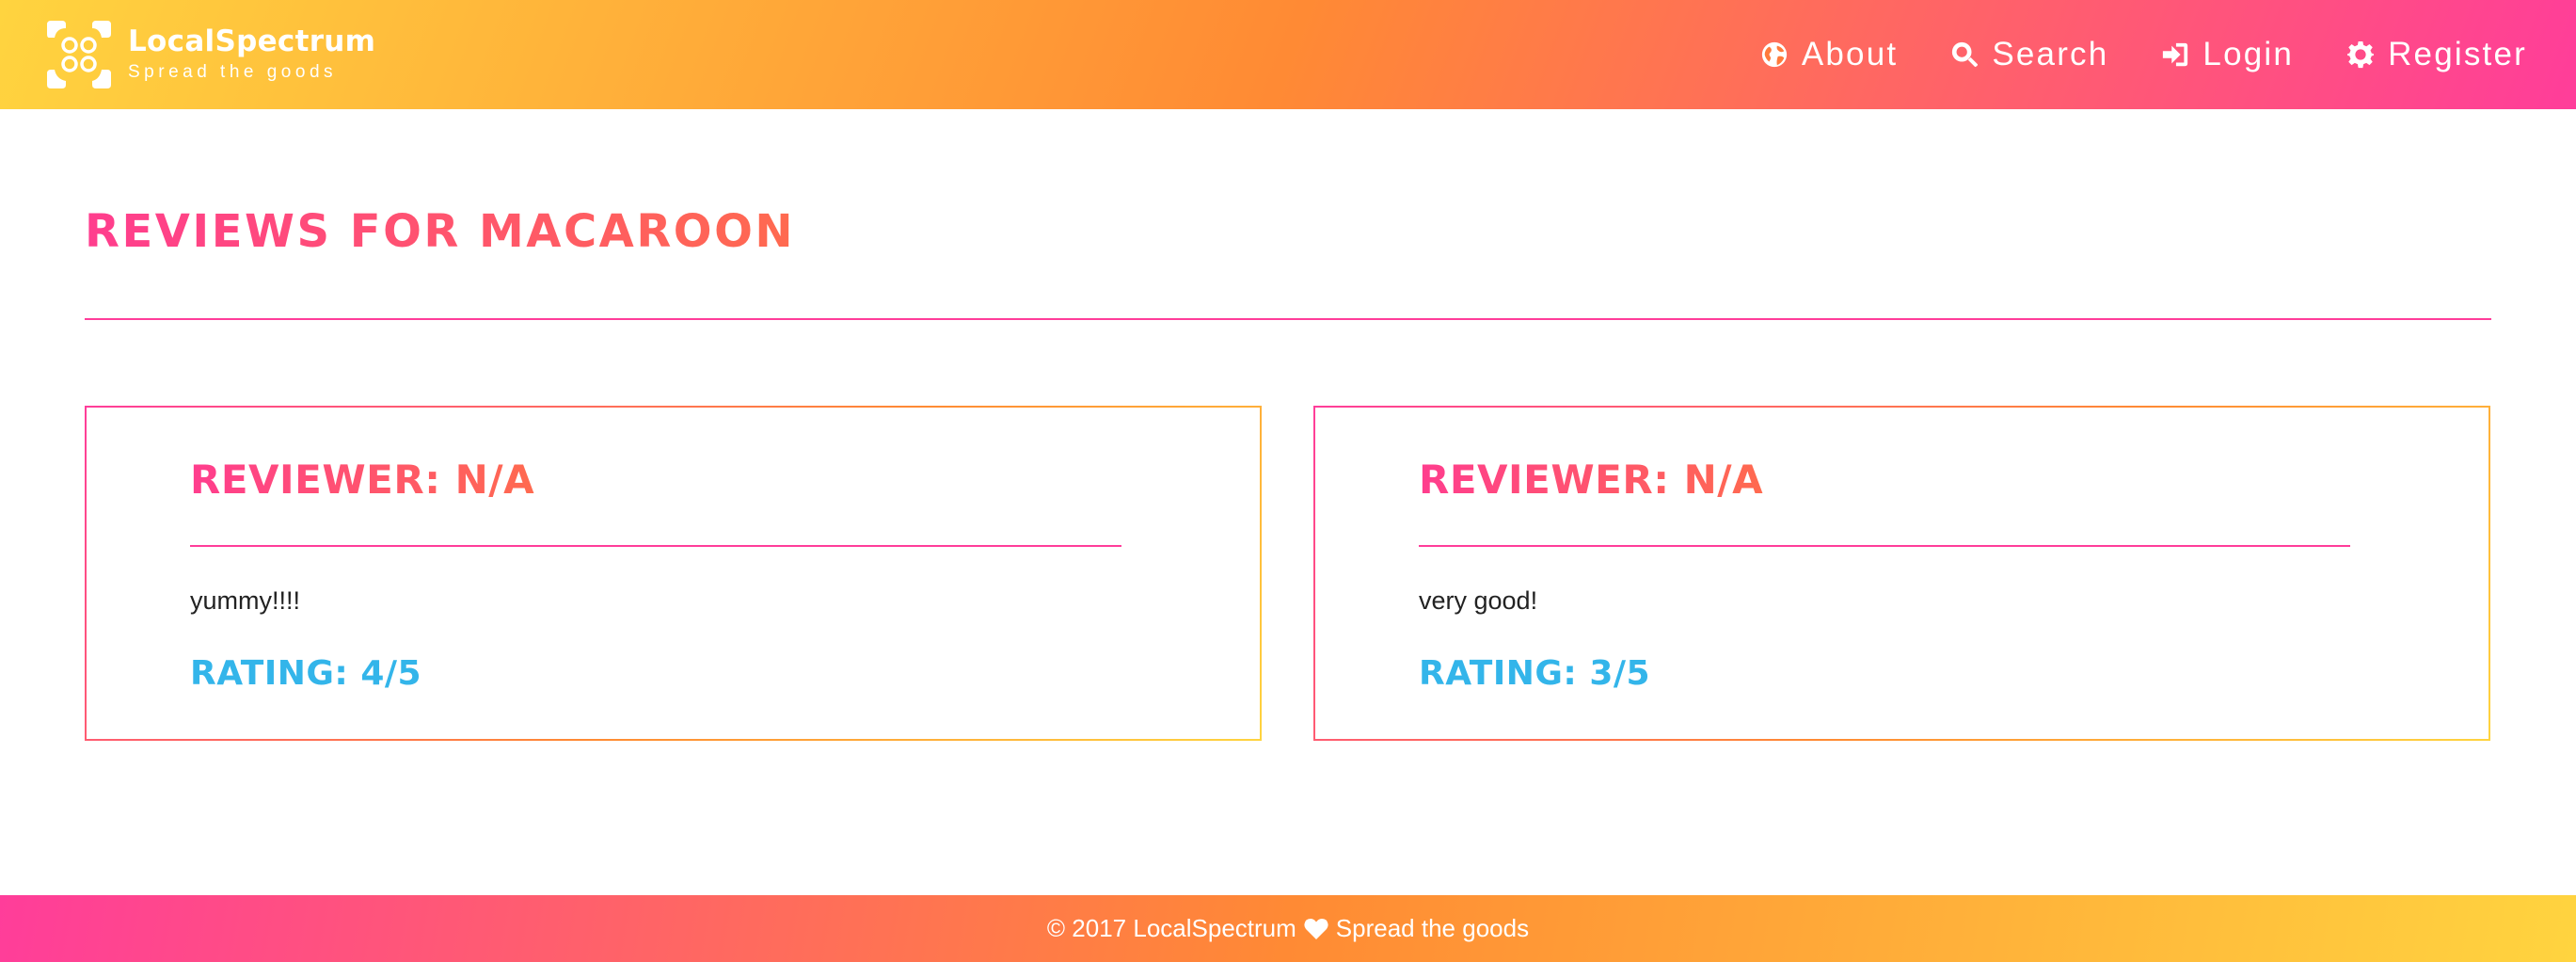 The width and height of the screenshot is (2576, 962). I want to click on brand-text: LocalSpectrum Spread the goods, so click(251, 54).